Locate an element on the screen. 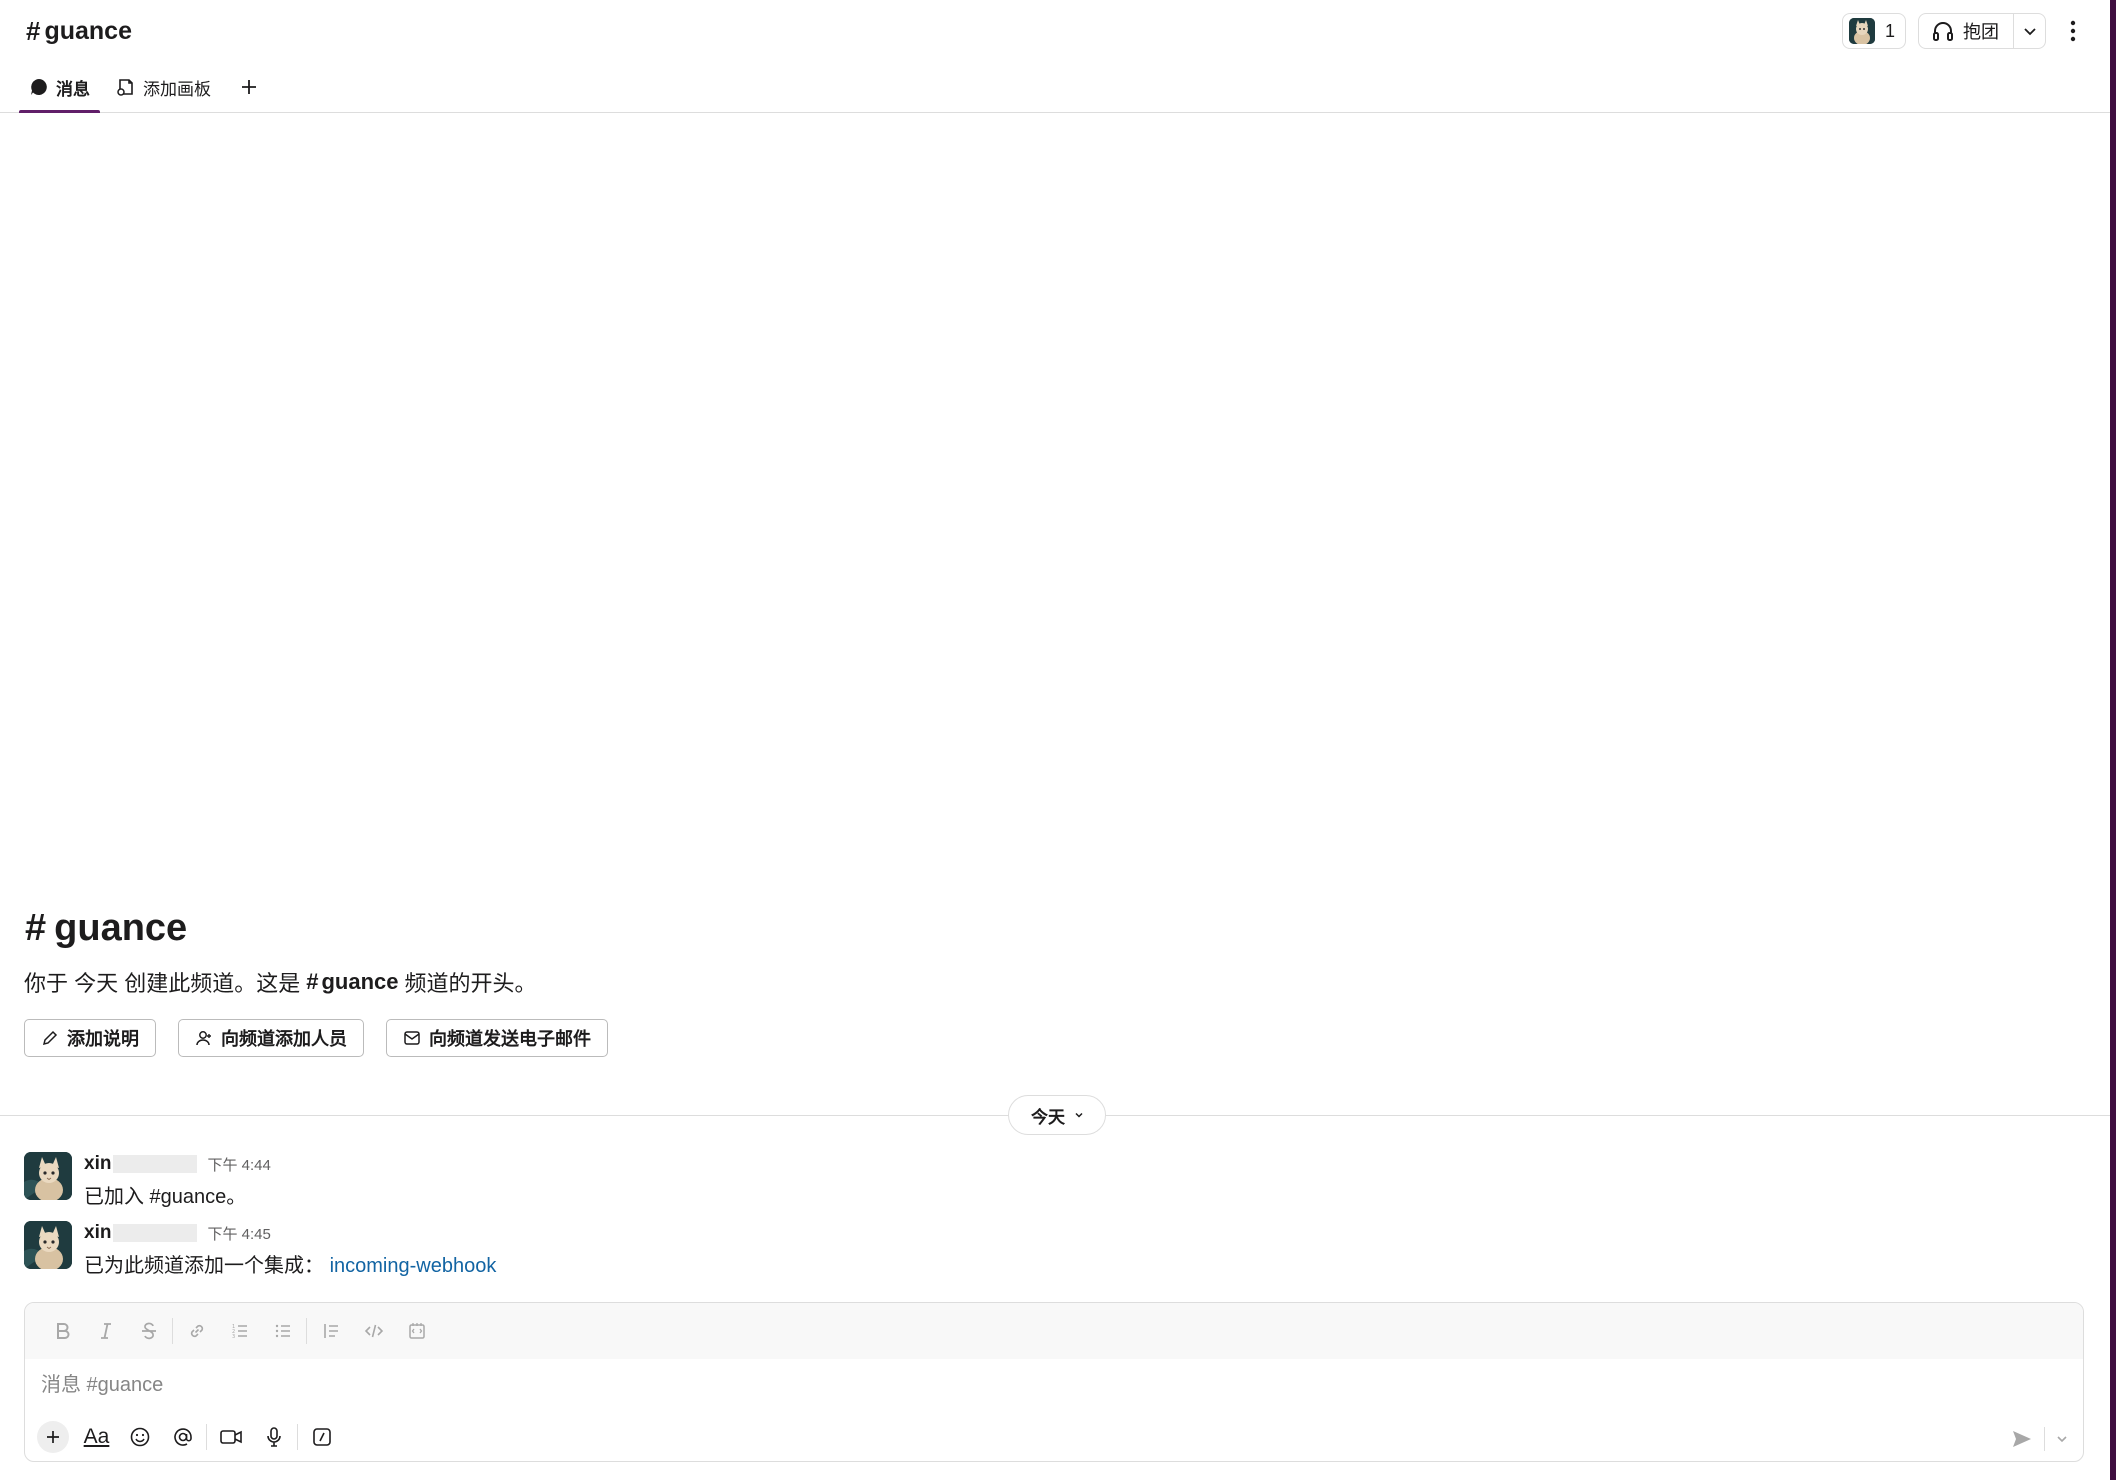 The image size is (2116, 1480). mention-button is located at coordinates (182, 1437).